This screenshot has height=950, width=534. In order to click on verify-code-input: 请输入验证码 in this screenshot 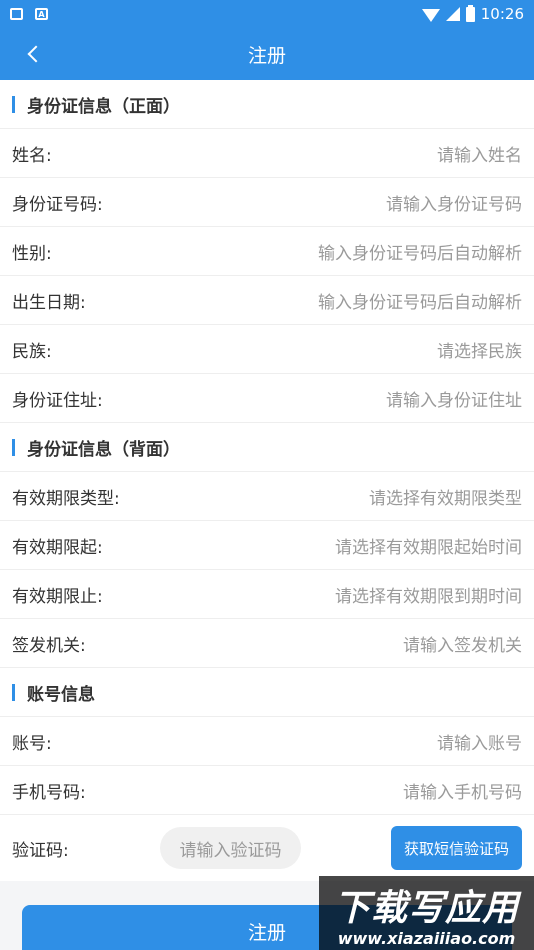, I will do `click(230, 848)`.